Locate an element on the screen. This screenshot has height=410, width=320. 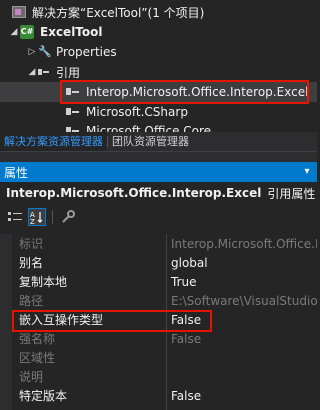
categorized-icon is located at coordinates (15, 217).